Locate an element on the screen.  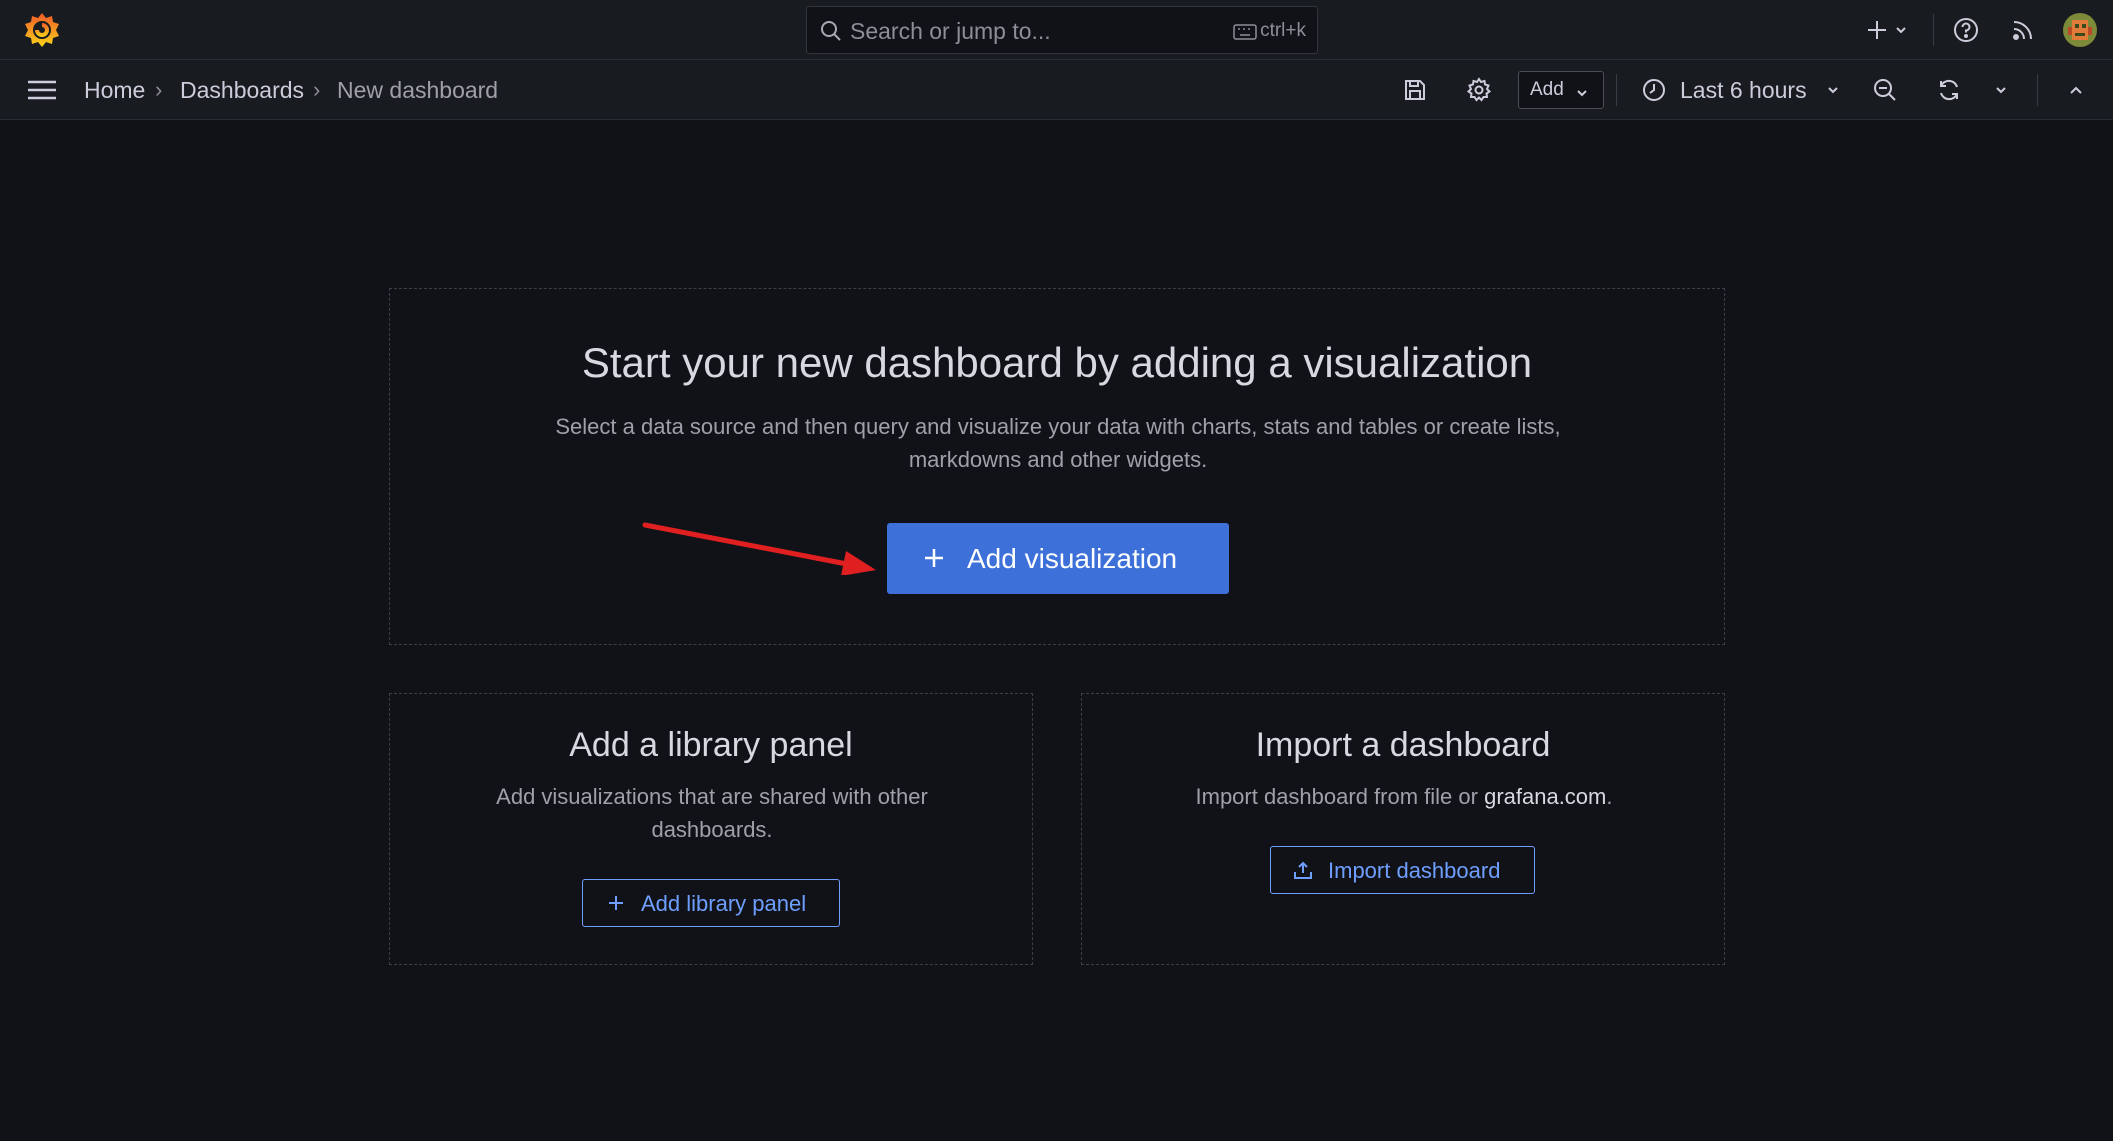
top-nav-bar: Search or jump to... ctrl+k is located at coordinates (1056, 30).